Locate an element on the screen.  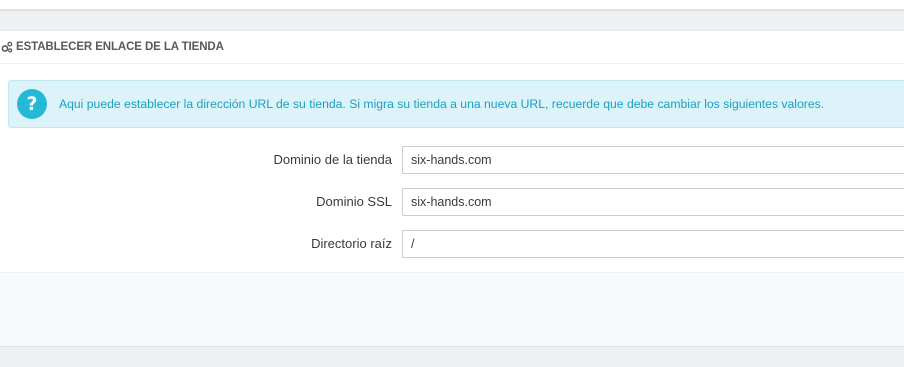
panel-heading: ESTABLECER ENLACE DE LA TIENDA is located at coordinates (452, 47).